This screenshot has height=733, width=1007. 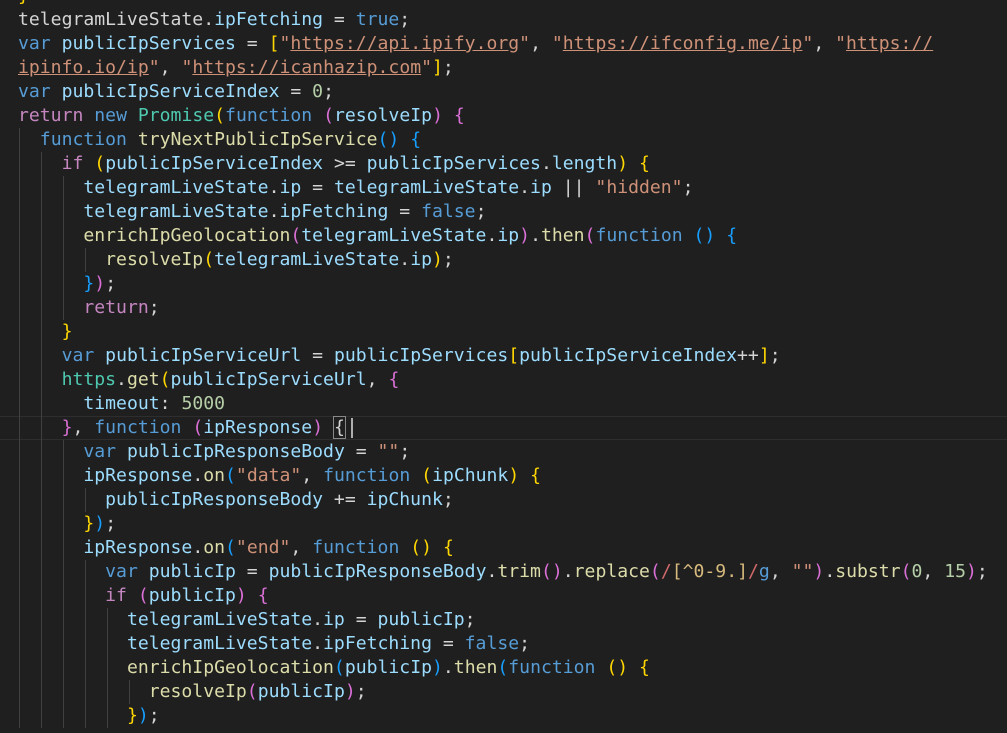 I want to click on code-line: ipinfo.io/ip", "https://icanhazip.com"];, so click(x=236, y=68).